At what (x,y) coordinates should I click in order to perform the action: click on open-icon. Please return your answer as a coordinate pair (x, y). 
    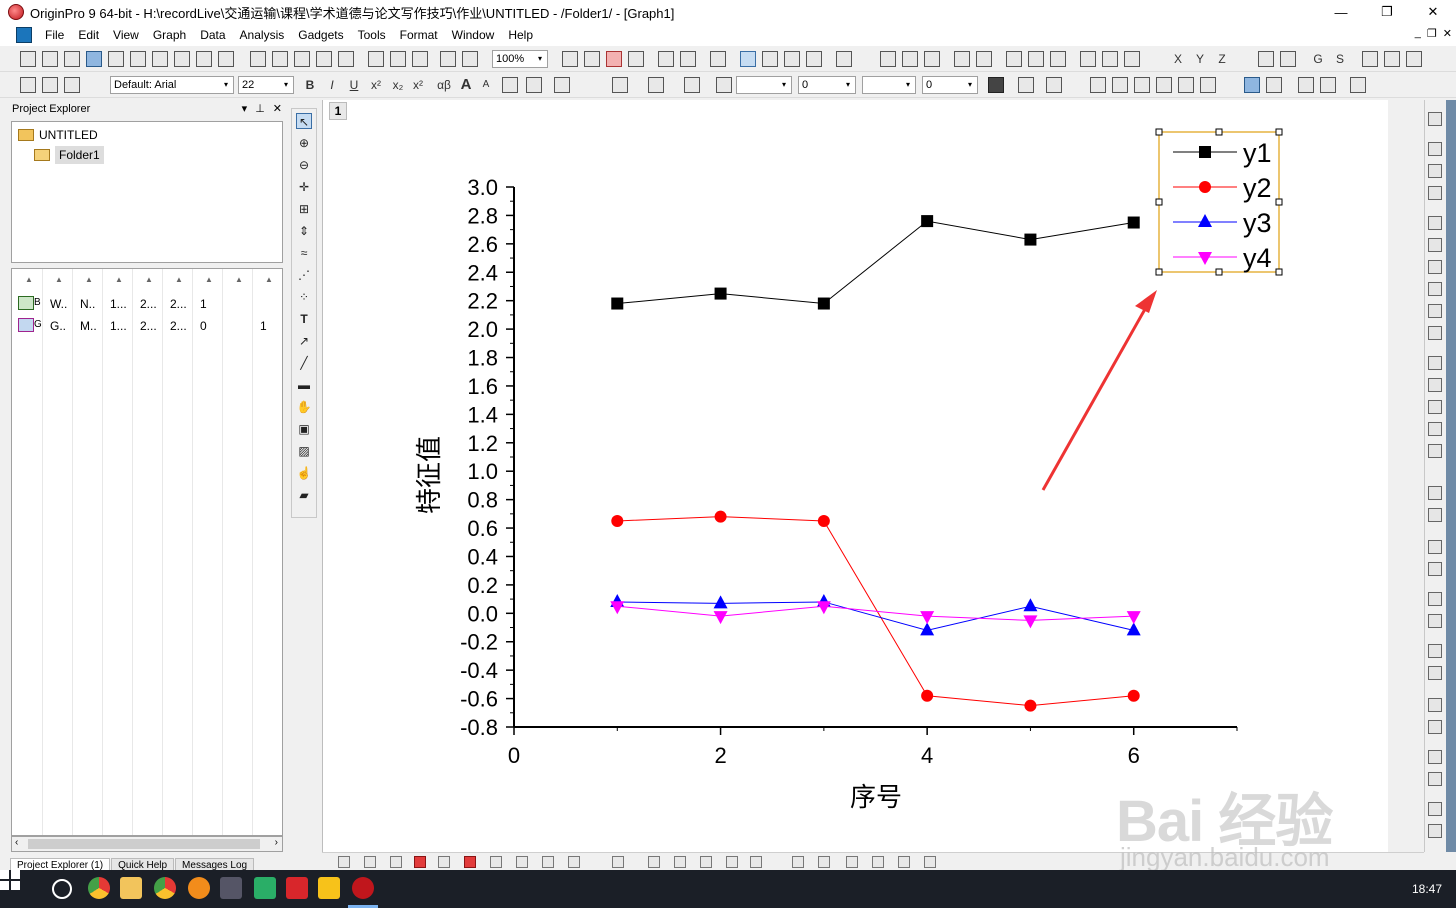
    Looking at the image, I should click on (258, 59).